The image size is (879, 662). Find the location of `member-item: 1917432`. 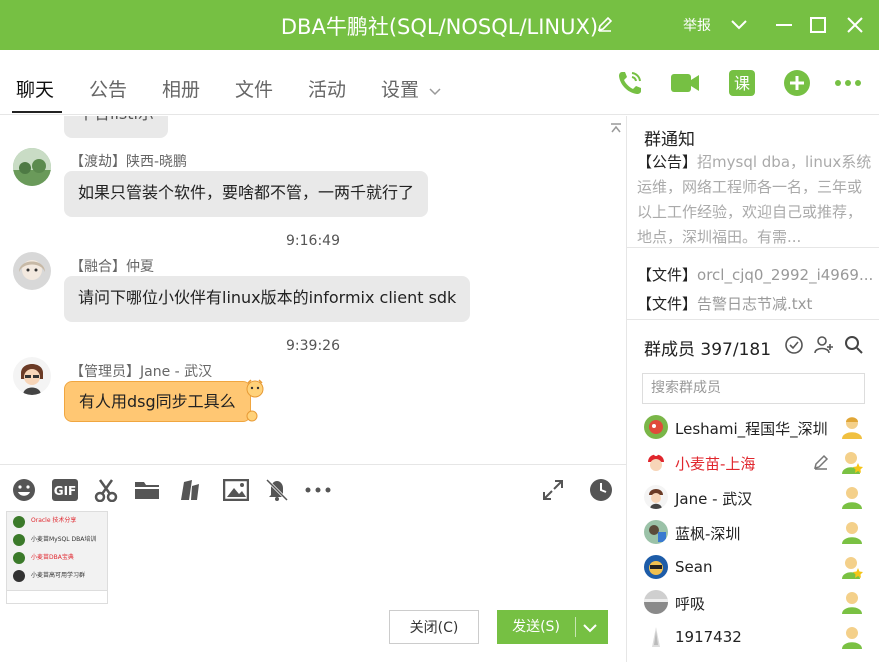

member-item: 1917432 is located at coordinates (759, 637).